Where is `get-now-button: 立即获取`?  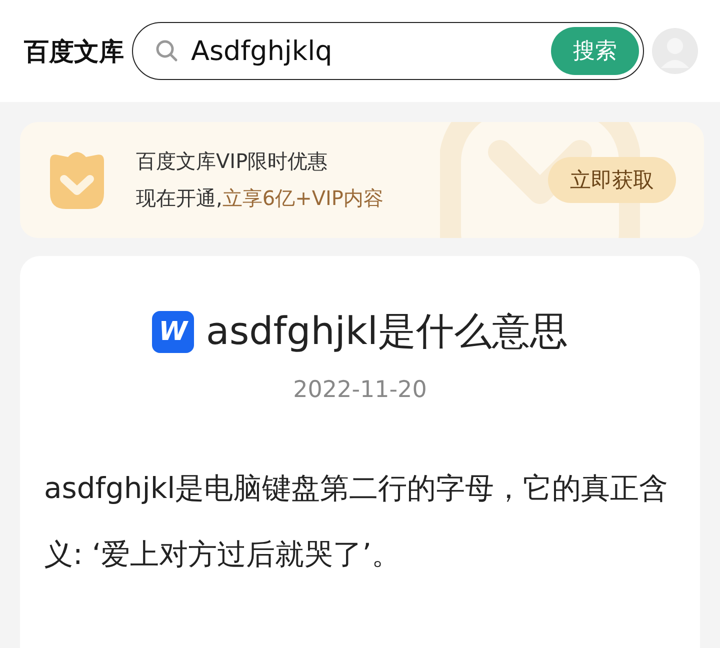 get-now-button: 立即获取 is located at coordinates (612, 180).